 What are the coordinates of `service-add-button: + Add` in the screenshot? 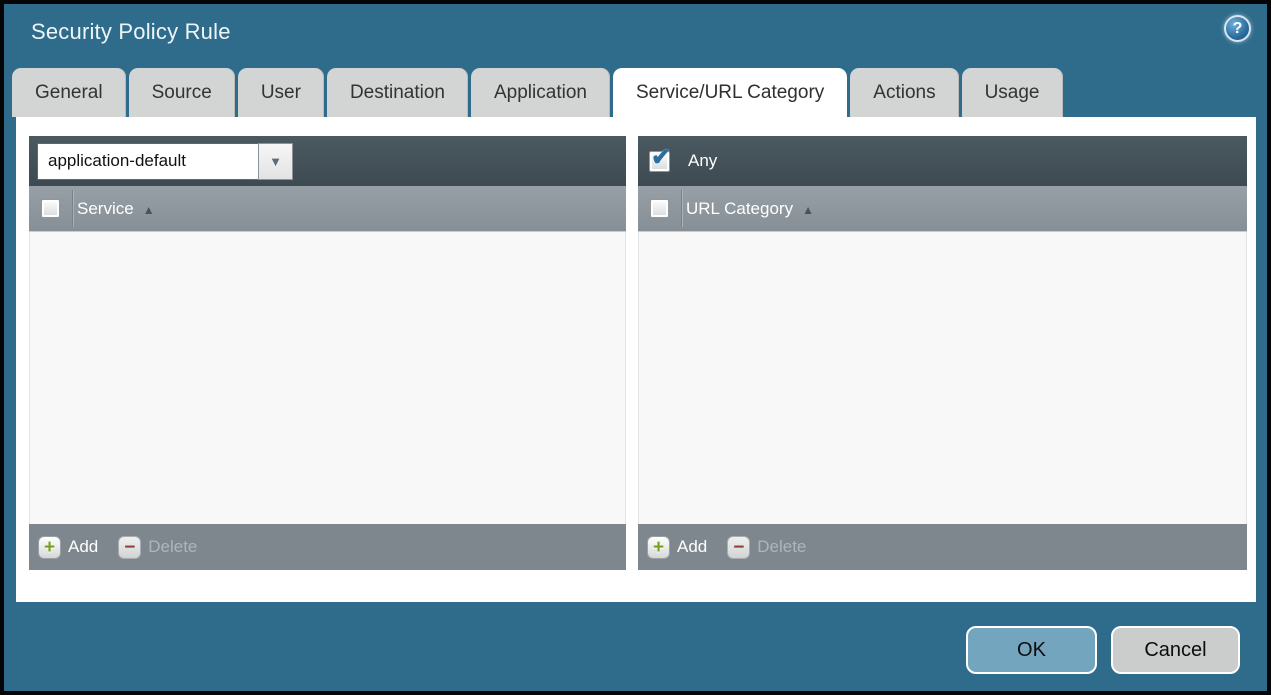 It's located at (68, 547).